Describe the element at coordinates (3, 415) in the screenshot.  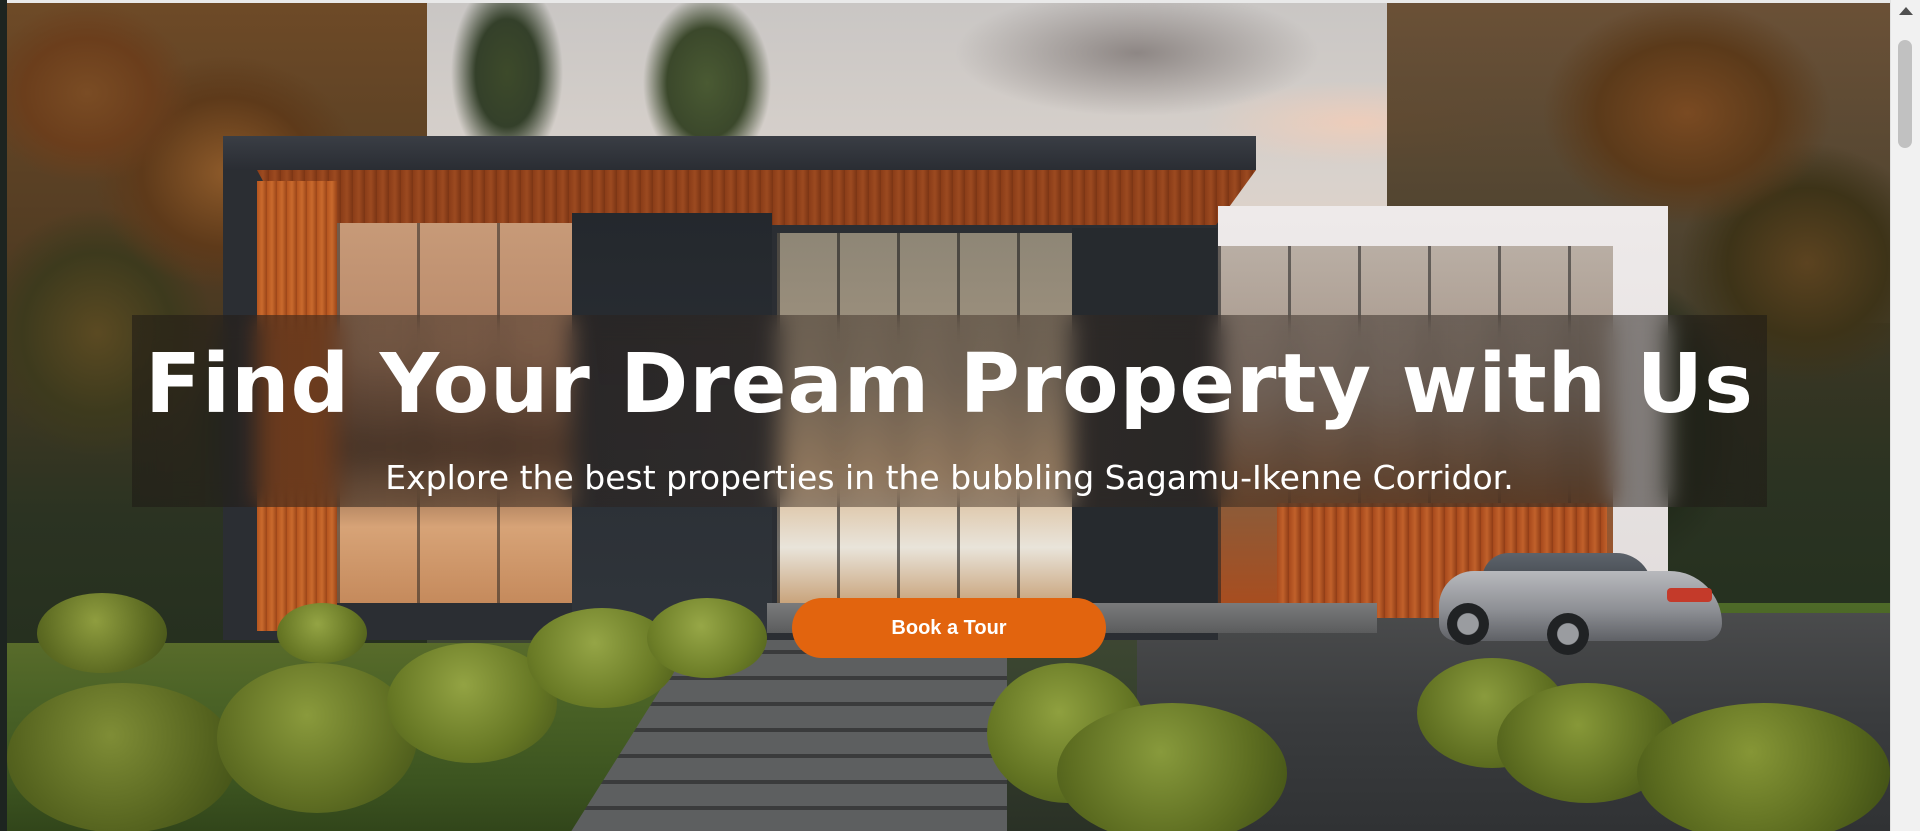
I see `page-left-edge` at that location.